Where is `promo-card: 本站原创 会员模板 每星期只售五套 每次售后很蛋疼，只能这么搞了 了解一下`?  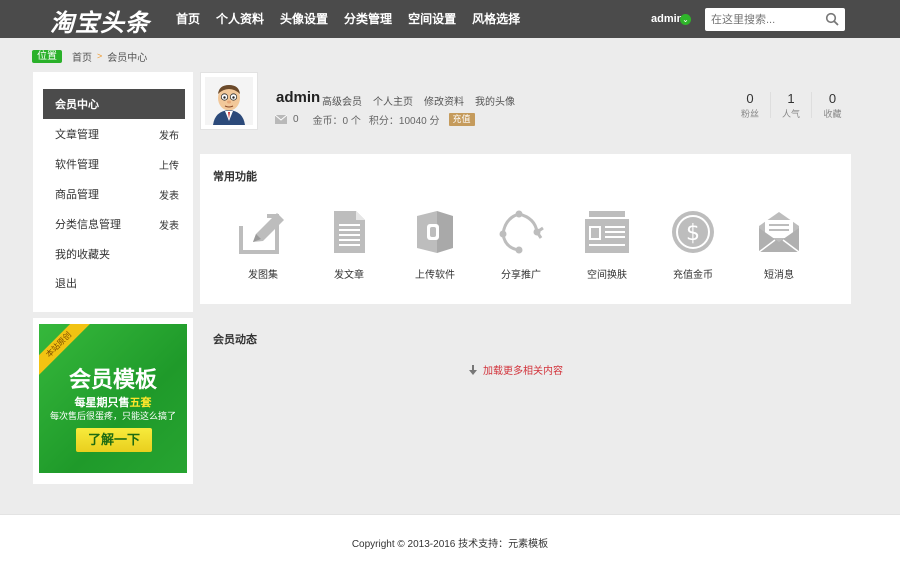 promo-card: 本站原创 会员模板 每星期只售五套 每次售后很蛋疼，只能这么搞了 了解一下 is located at coordinates (113, 401).